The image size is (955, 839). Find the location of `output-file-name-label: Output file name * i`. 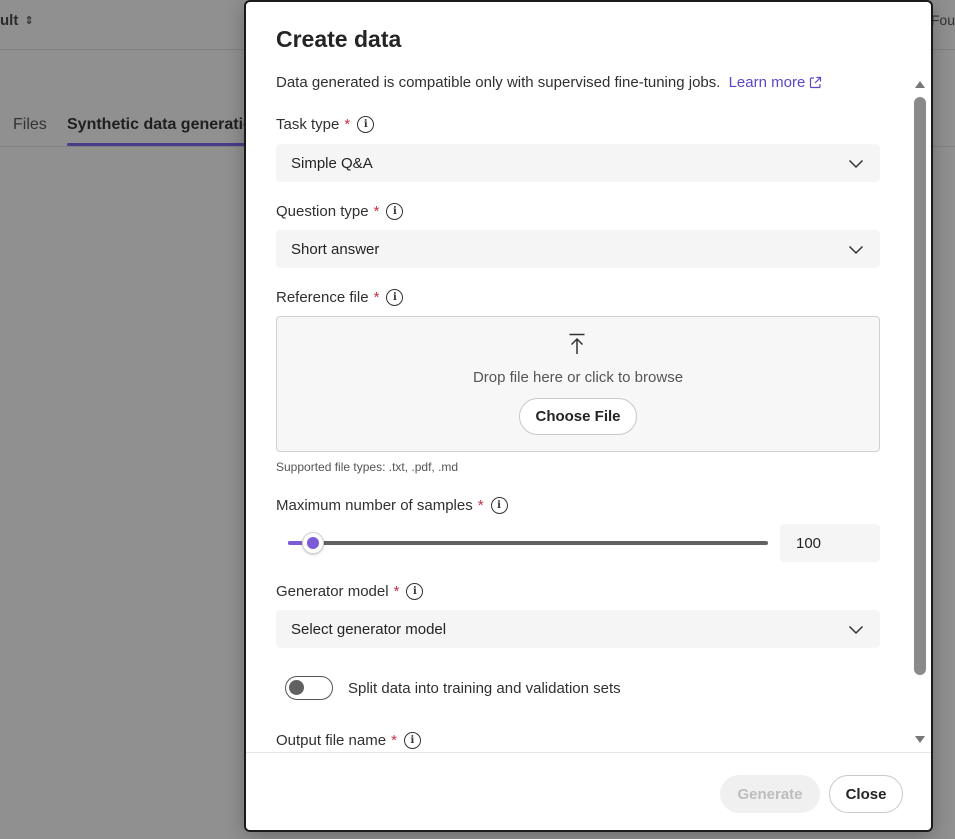

output-file-name-label: Output file name * i is located at coordinates (348, 740).